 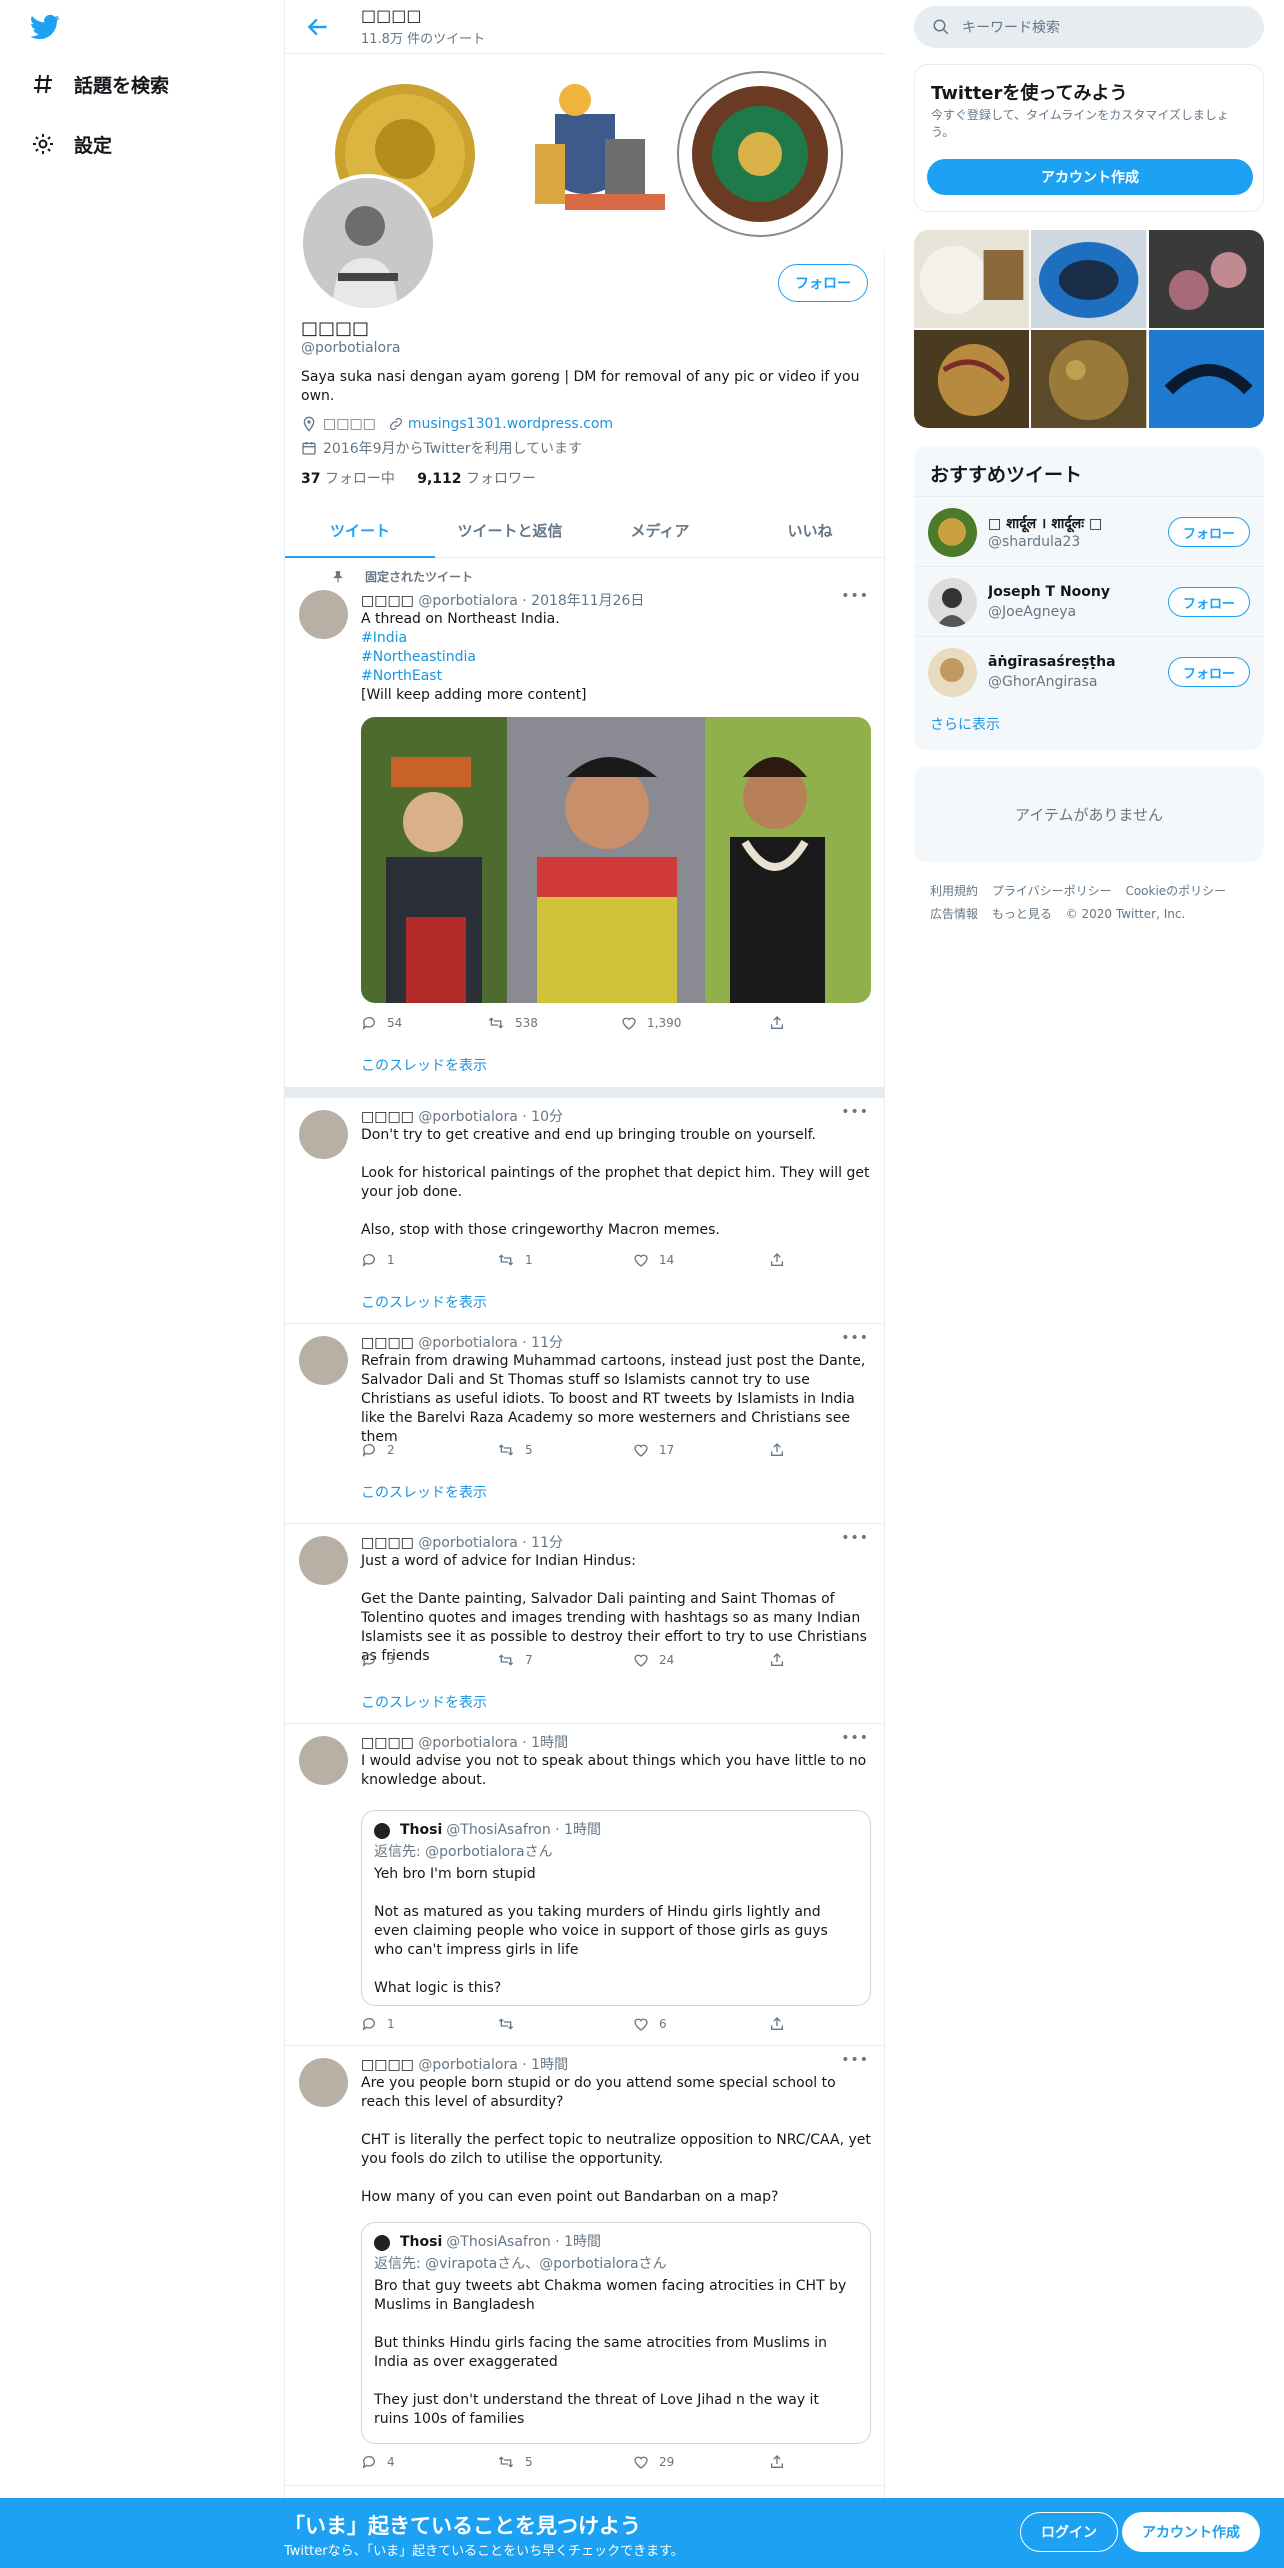 What do you see at coordinates (1090, 177) in the screenshot?
I see `create-account-button: アカウント作成` at bounding box center [1090, 177].